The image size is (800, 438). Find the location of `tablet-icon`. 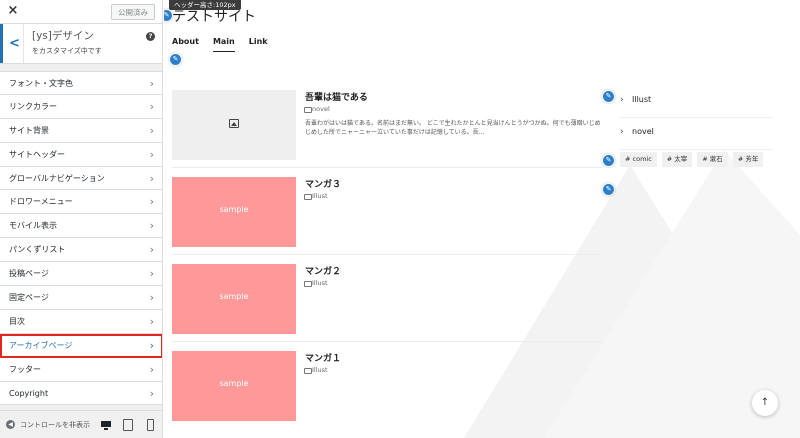

tablet-icon is located at coordinates (128, 425).